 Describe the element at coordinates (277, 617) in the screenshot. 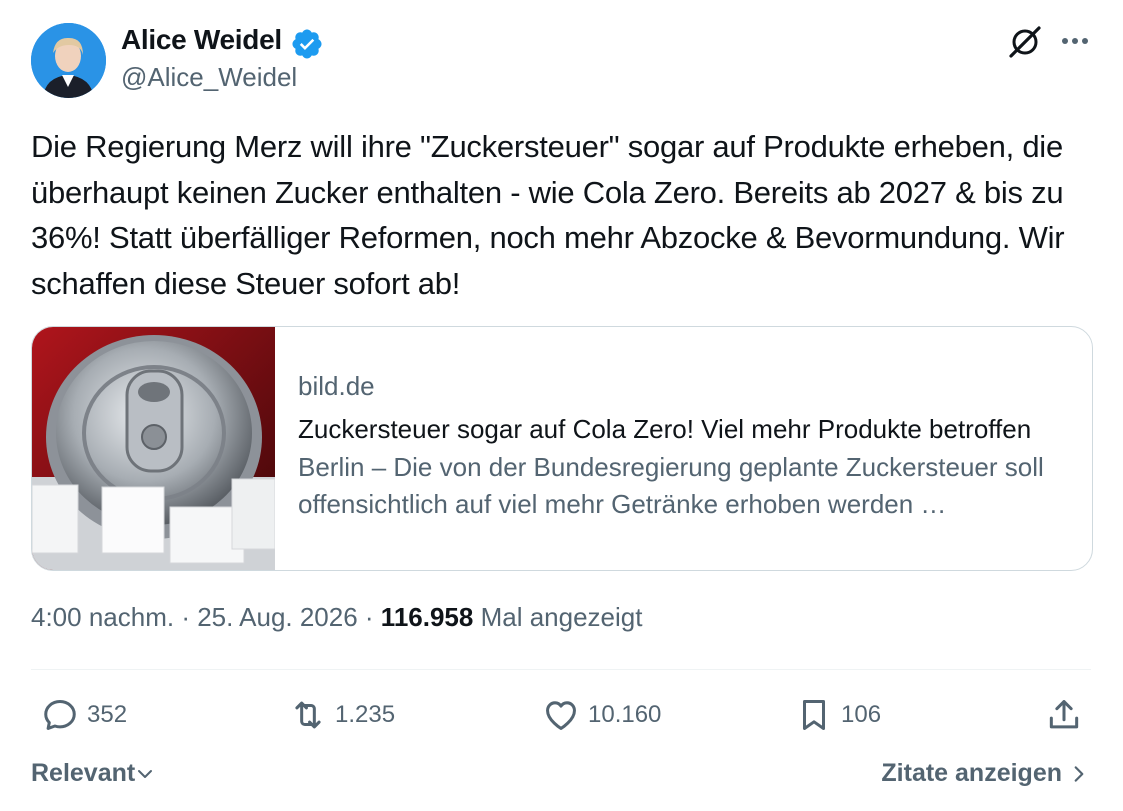

I see `tweet-date: 25. Aug. 2026` at that location.